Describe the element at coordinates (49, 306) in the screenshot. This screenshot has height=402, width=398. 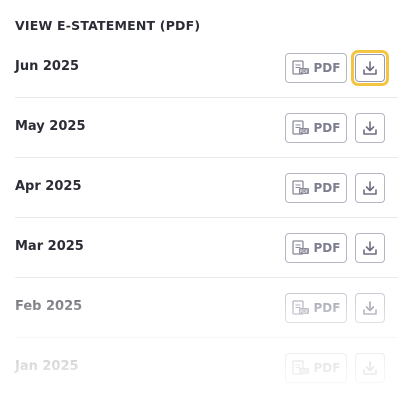
I see `statement-month: Feb 2025` at that location.